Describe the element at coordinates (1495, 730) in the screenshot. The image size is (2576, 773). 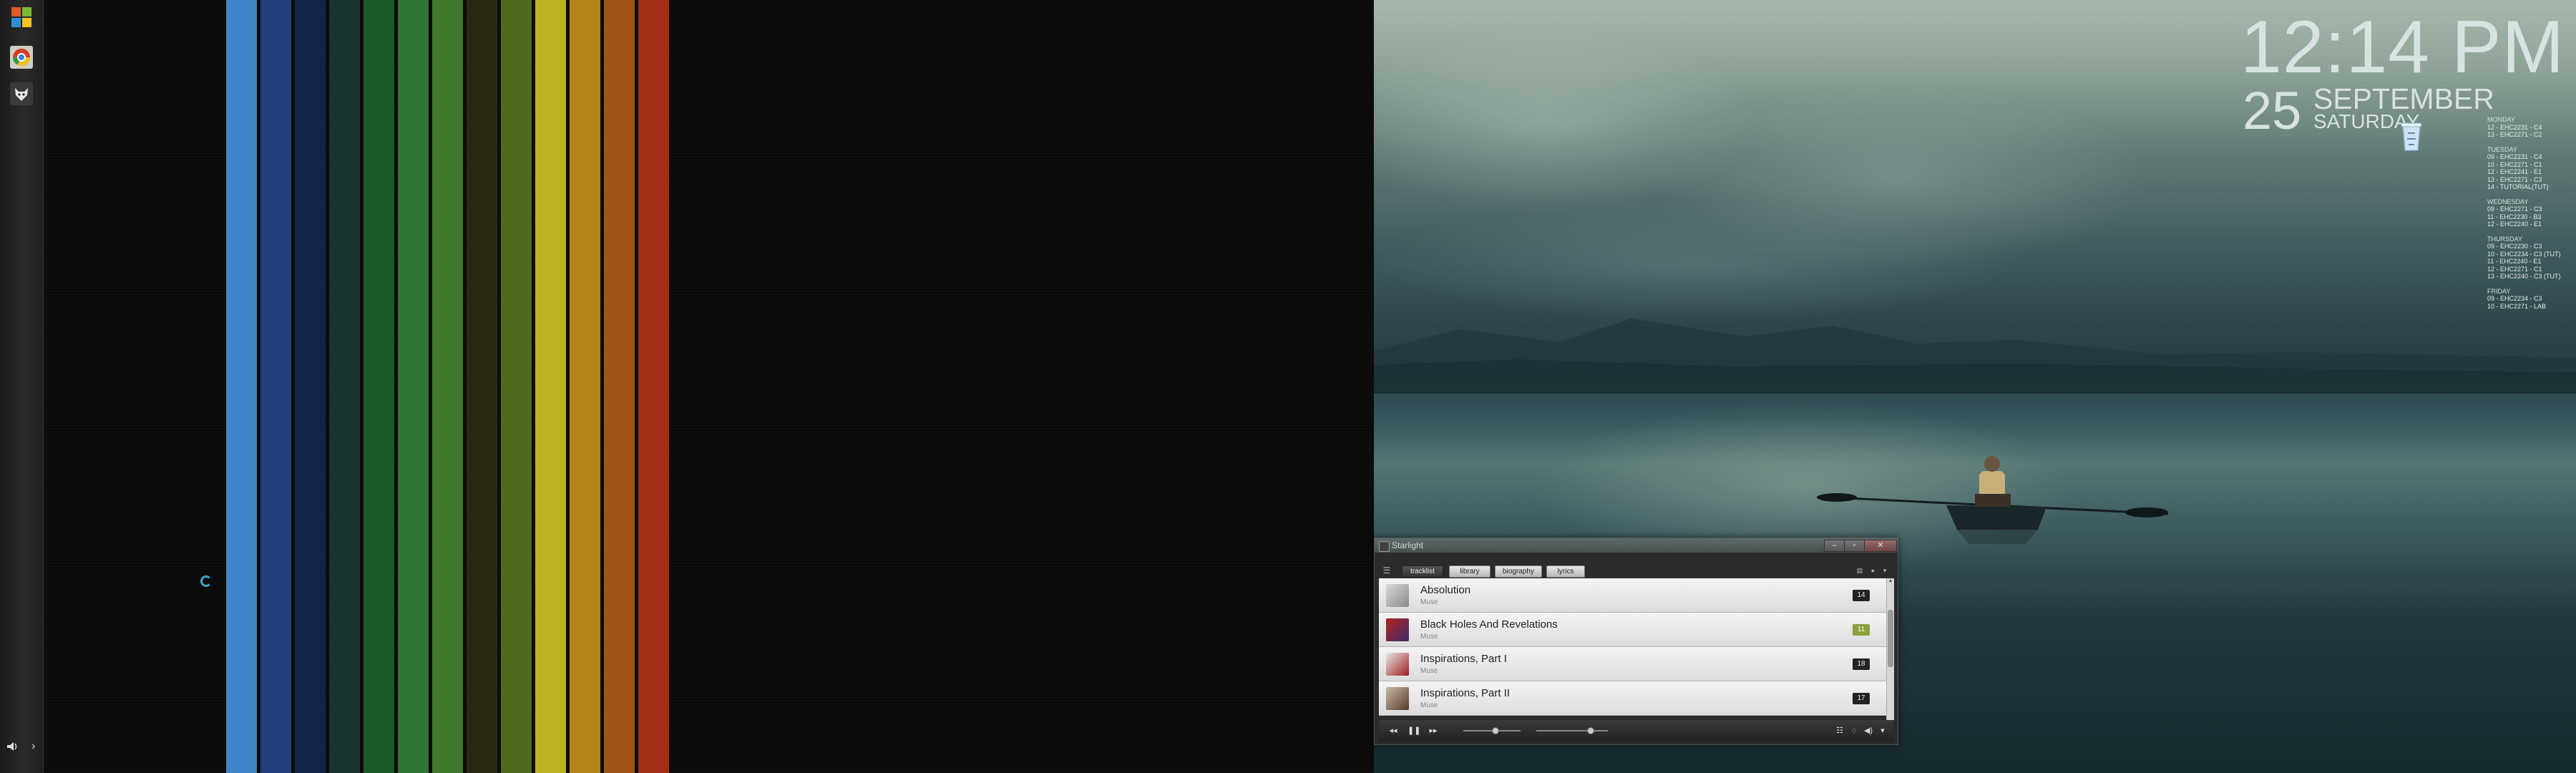
I see `seek-slider-knob` at that location.